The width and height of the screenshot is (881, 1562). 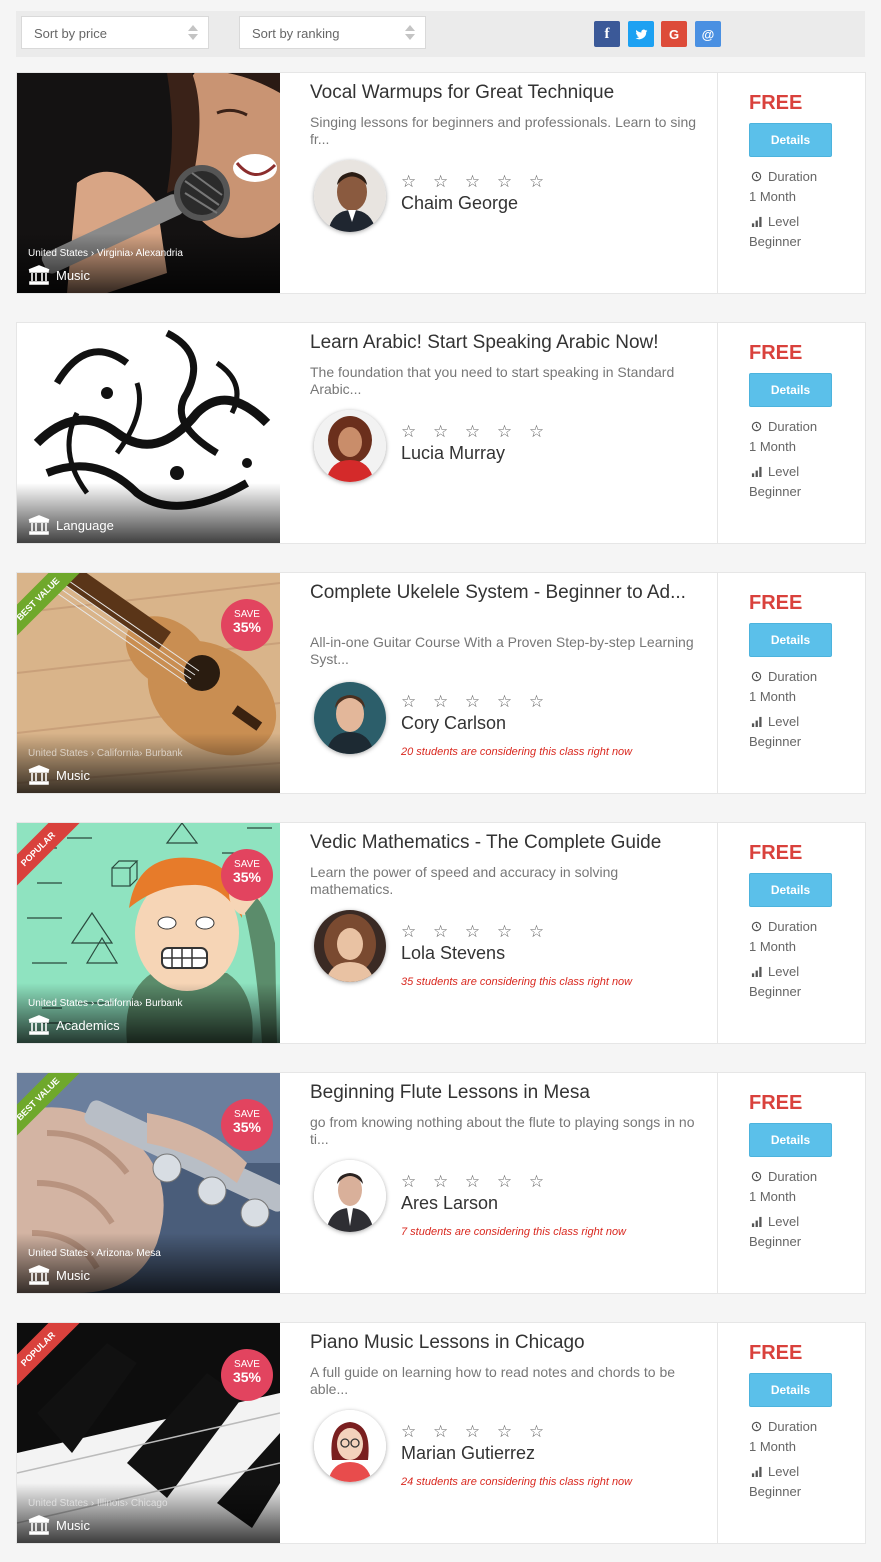 What do you see at coordinates (449, 1203) in the screenshot?
I see `teacher-name: Ares Larson` at bounding box center [449, 1203].